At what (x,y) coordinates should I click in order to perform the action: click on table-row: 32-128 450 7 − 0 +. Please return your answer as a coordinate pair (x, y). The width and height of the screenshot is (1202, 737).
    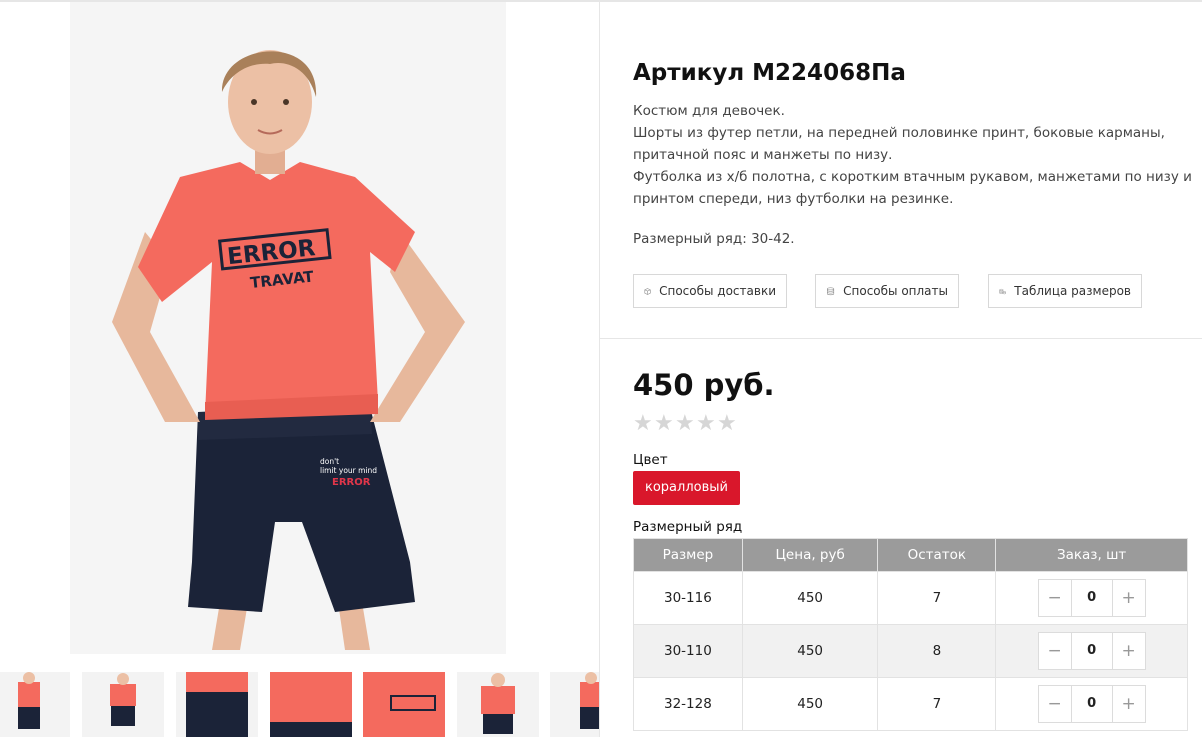
    Looking at the image, I should click on (910, 704).